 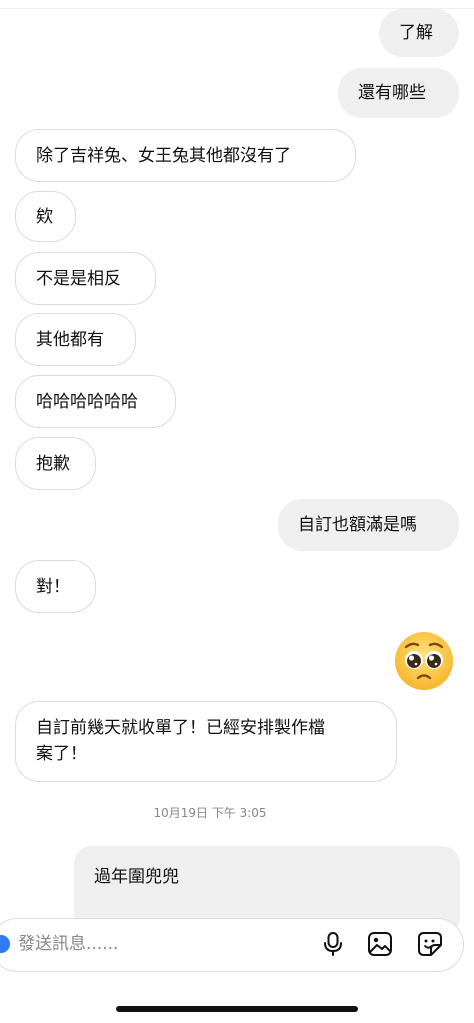 I want to click on home-indicator, so click(x=237, y=1009).